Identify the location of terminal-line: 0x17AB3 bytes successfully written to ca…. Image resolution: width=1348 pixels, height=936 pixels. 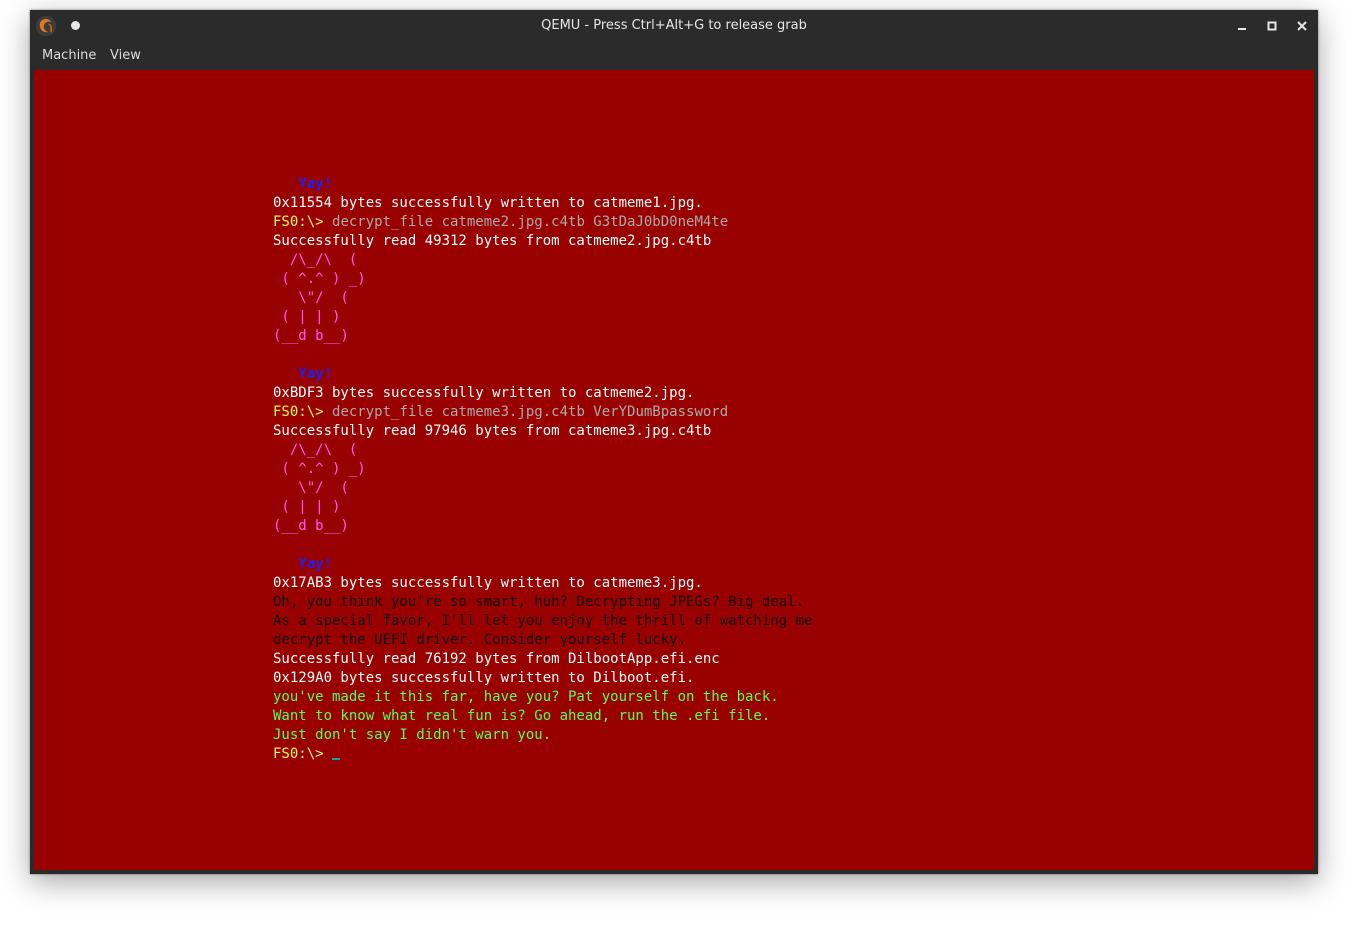
(542, 583).